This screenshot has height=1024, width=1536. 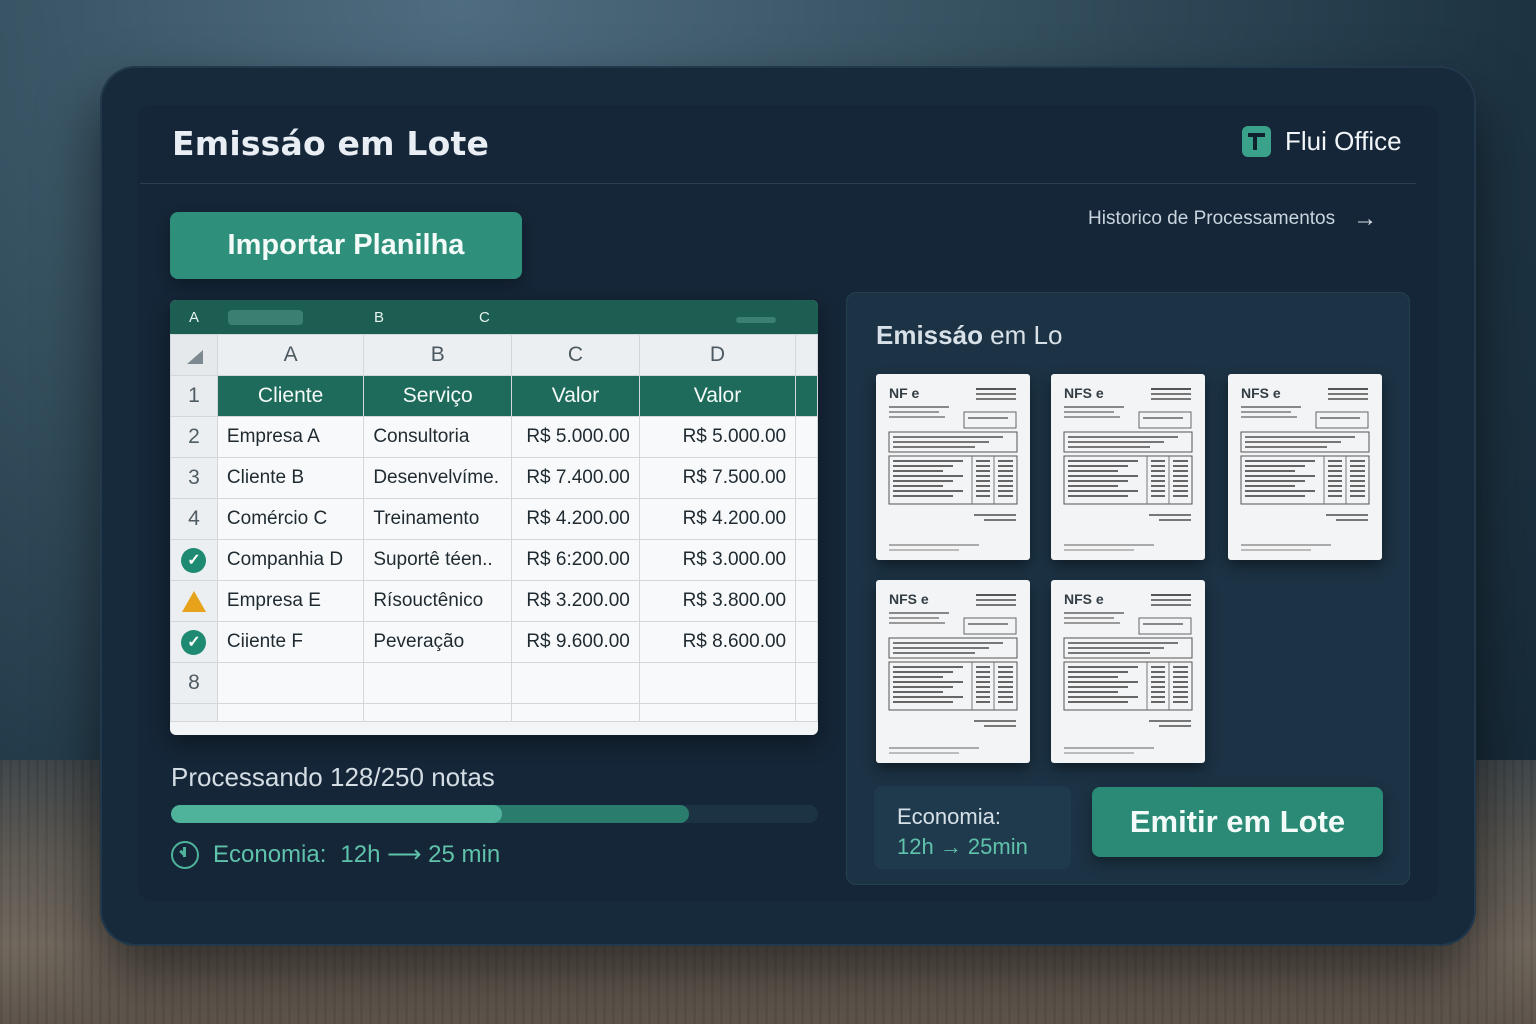 I want to click on economy-value: 12h ⟶ 25 min, so click(x=420, y=854).